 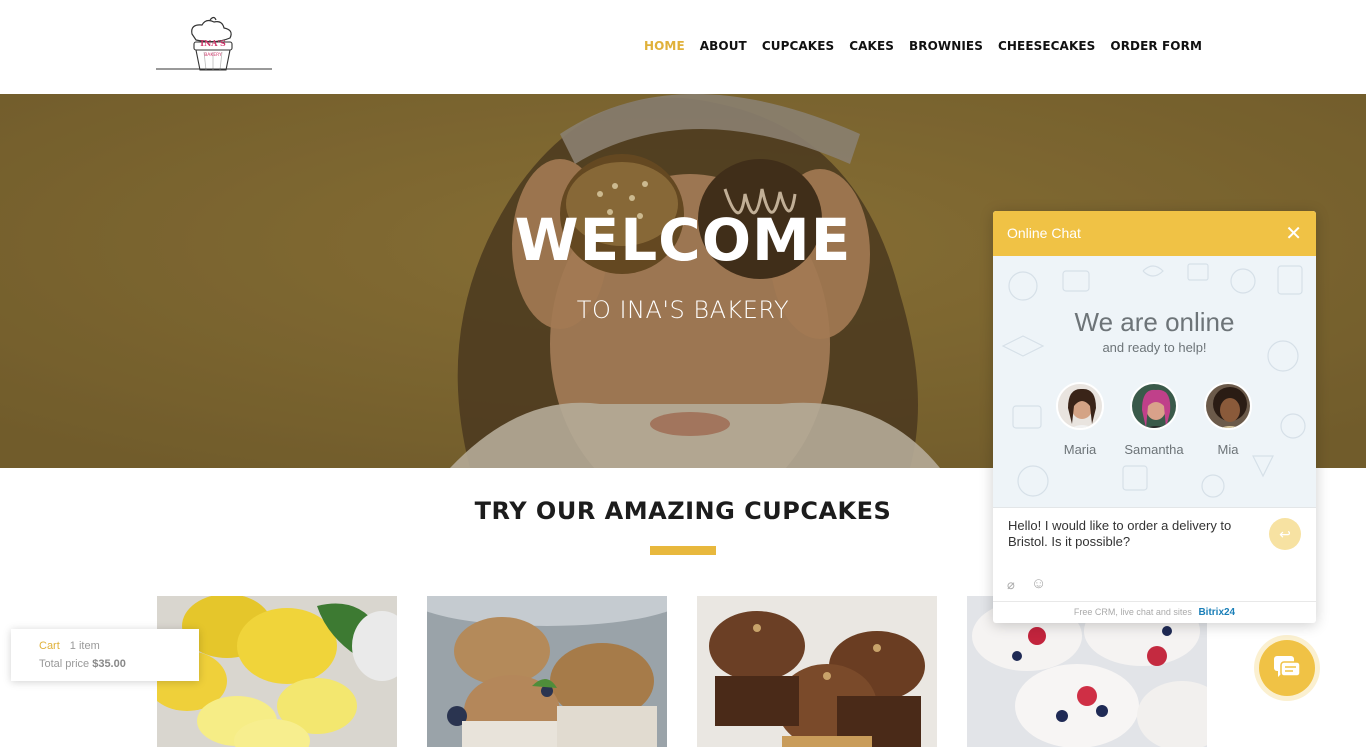 What do you see at coordinates (84, 646) in the screenshot?
I see `cart-item-count: 1 item` at bounding box center [84, 646].